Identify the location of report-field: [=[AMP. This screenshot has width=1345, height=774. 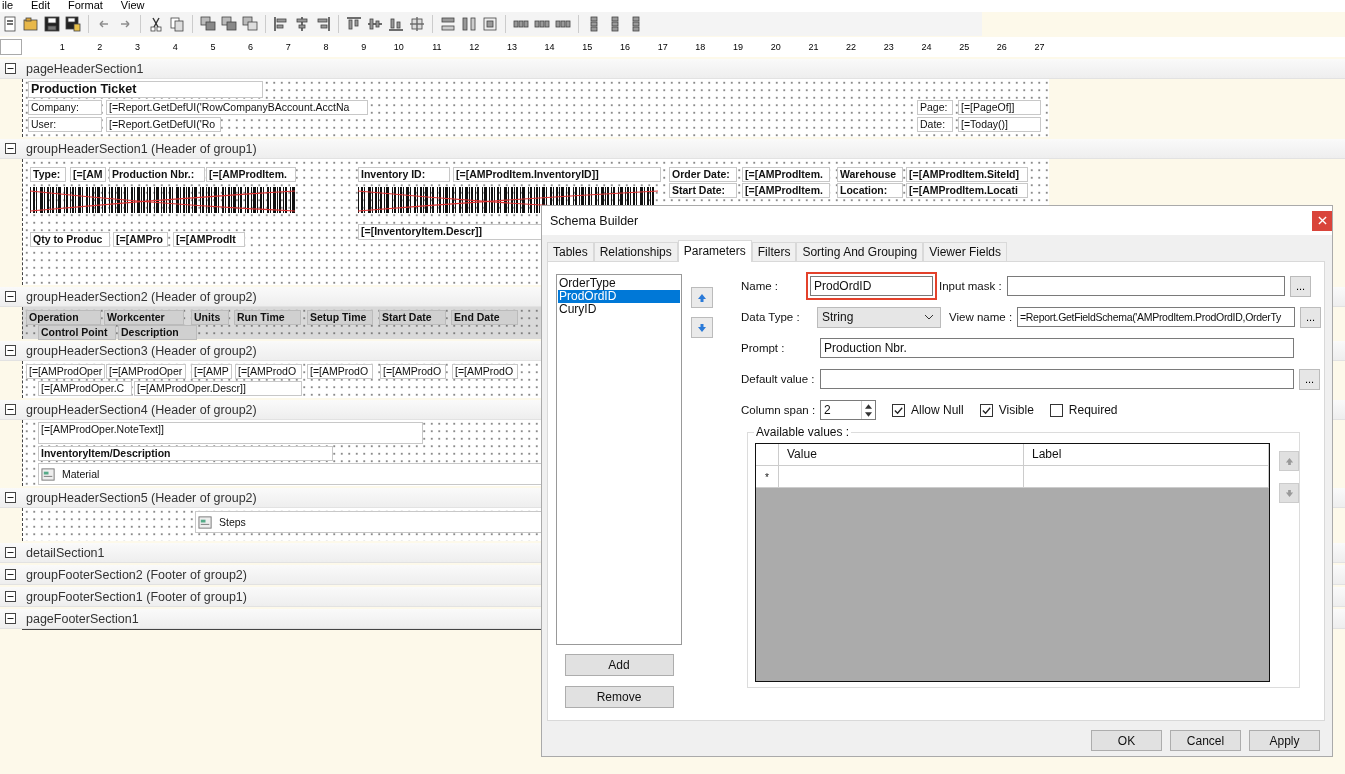
(211, 371).